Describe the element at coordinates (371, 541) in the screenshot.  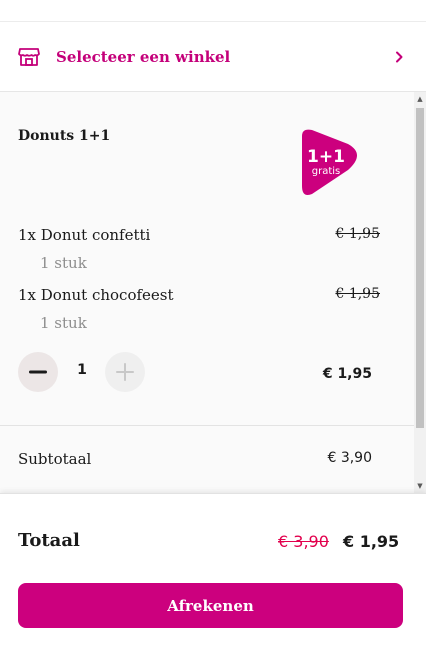
I see `total-price: € 1,95` at that location.